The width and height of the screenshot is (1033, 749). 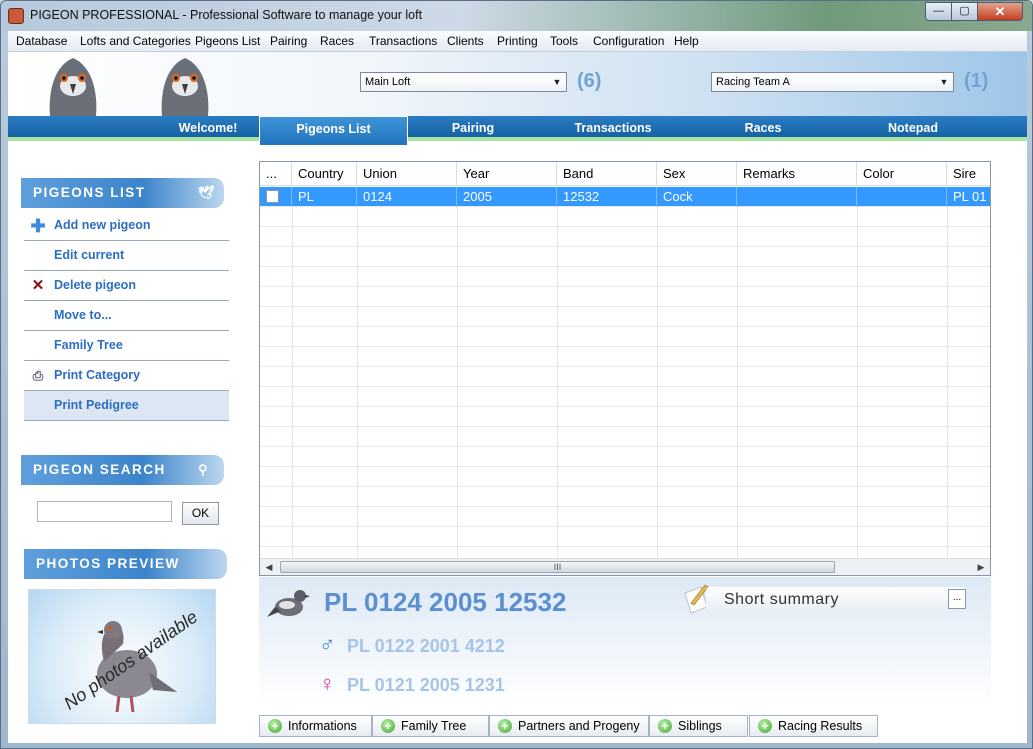 I want to click on minimize-button: —, so click(x=938, y=11).